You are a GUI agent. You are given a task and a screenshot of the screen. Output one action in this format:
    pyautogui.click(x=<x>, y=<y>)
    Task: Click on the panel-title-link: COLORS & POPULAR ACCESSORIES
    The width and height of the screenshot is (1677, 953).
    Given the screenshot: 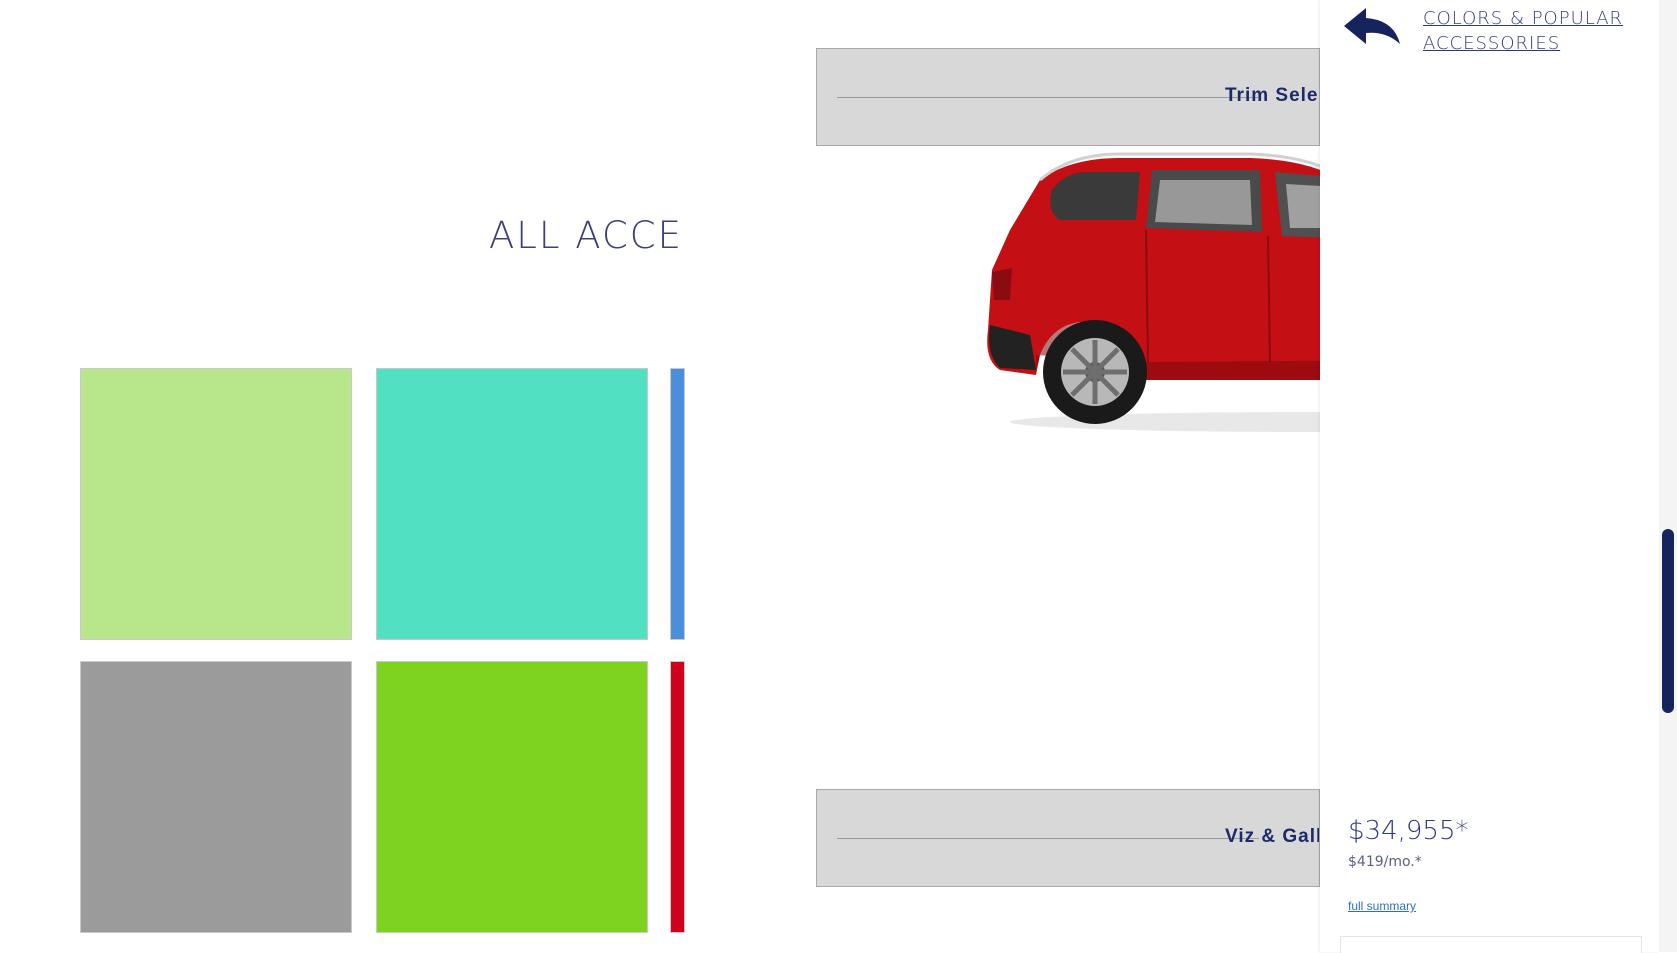 What is the action you would take?
    pyautogui.click(x=1528, y=31)
    